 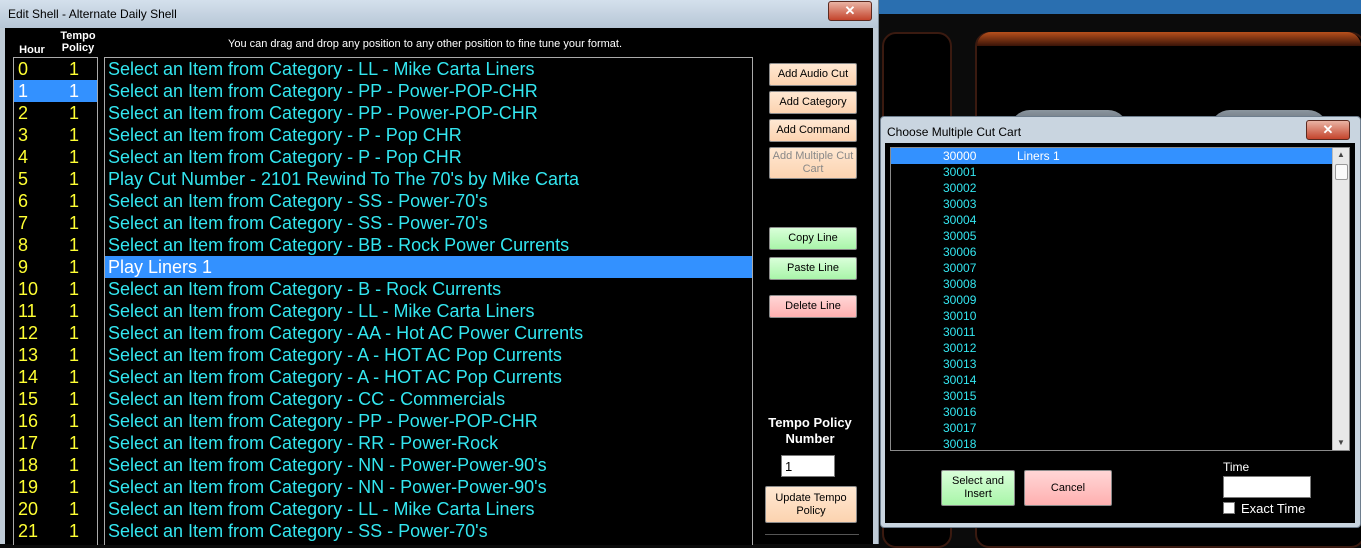 I want to click on hour-row: 20 1, so click(x=55, y=509).